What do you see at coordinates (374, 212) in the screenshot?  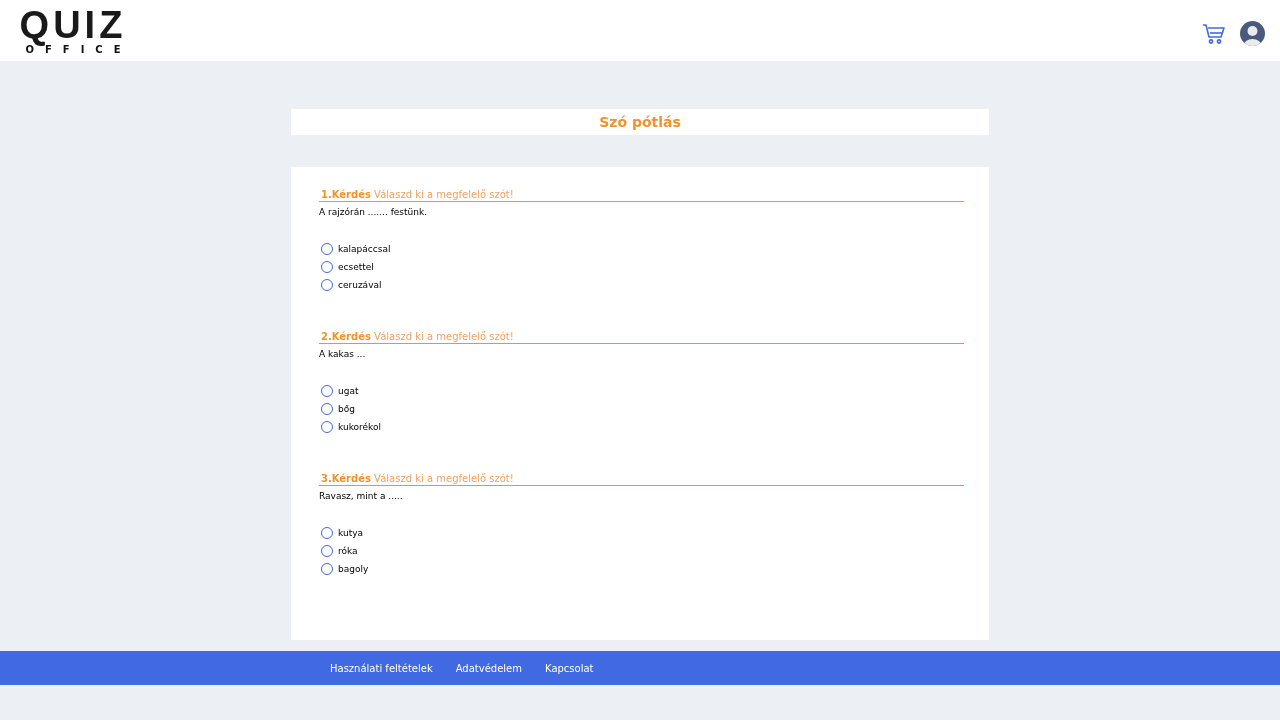 I see `question-text: A rajzórán ....... festünk.` at bounding box center [374, 212].